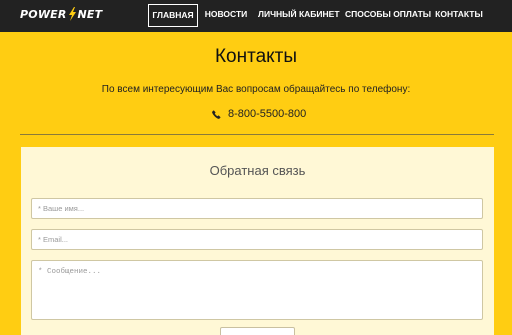 This screenshot has width=512, height=335. I want to click on logo-text-right: NET, so click(90, 14).